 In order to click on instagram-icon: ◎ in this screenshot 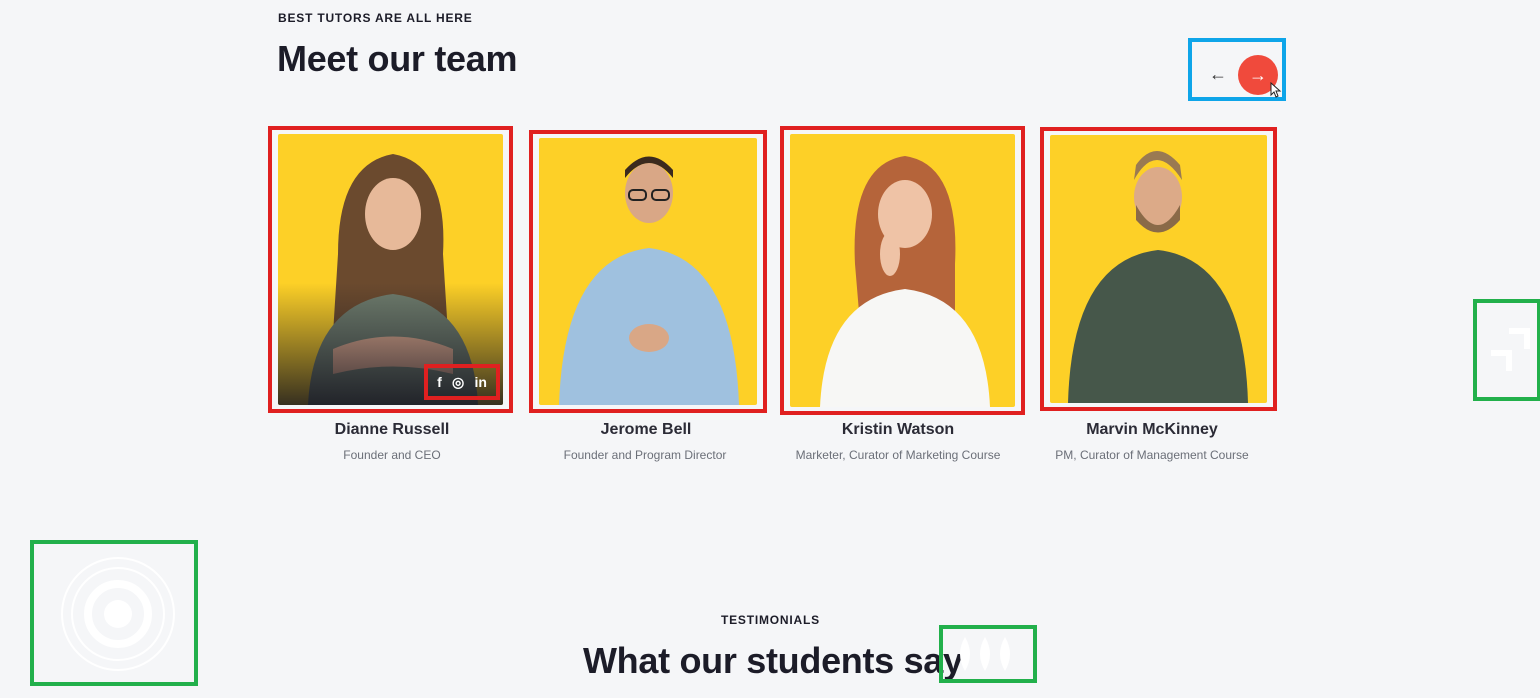, I will do `click(458, 382)`.